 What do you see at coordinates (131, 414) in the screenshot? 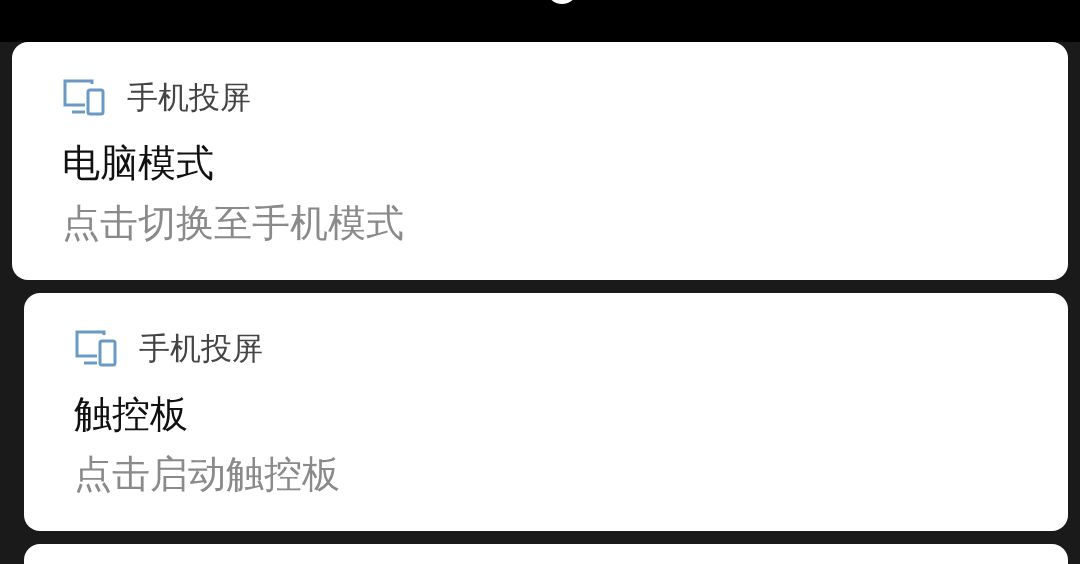
I see `notification-title: 触控板` at bounding box center [131, 414].